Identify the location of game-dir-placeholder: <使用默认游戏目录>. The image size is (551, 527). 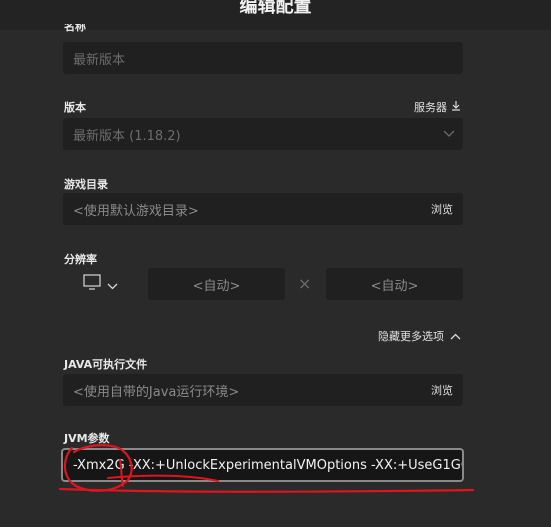
(136, 211).